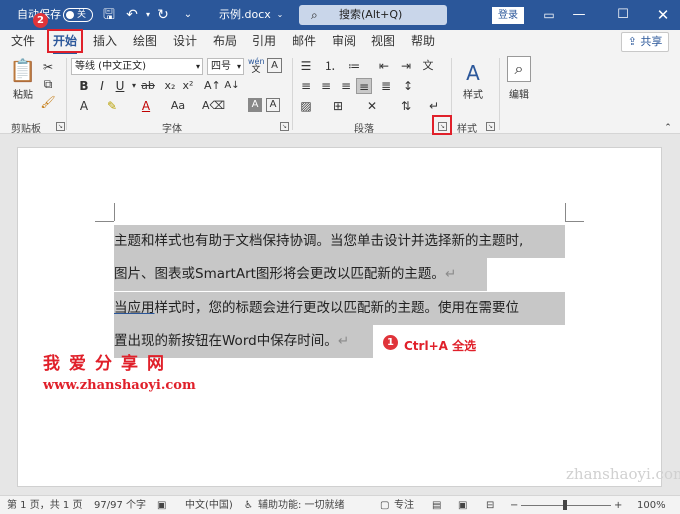 This screenshot has height=514, width=680. What do you see at coordinates (519, 78) in the screenshot?
I see `editing-button: ⌕ 编辑` at bounding box center [519, 78].